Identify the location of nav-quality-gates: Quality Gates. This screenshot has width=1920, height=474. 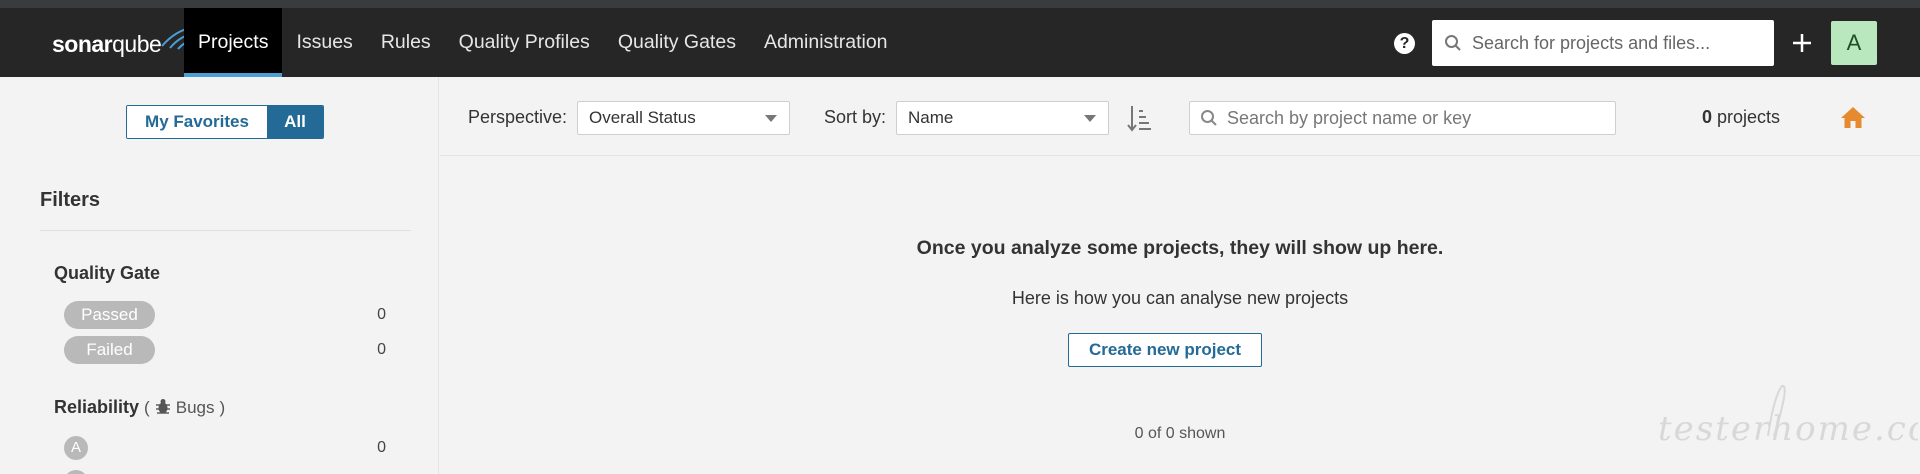
(677, 42).